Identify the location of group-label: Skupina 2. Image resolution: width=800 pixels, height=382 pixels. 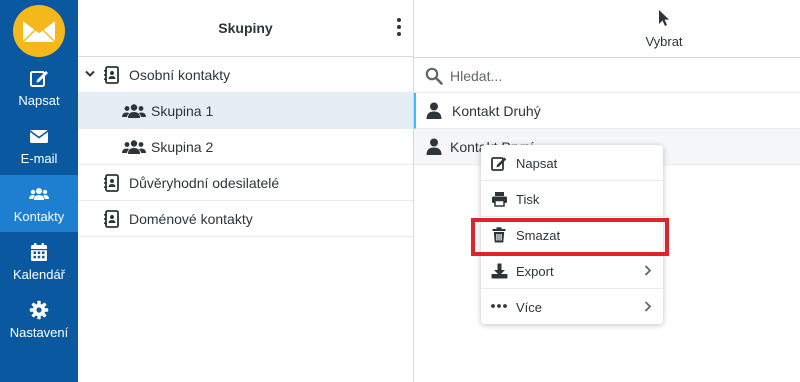
(182, 147).